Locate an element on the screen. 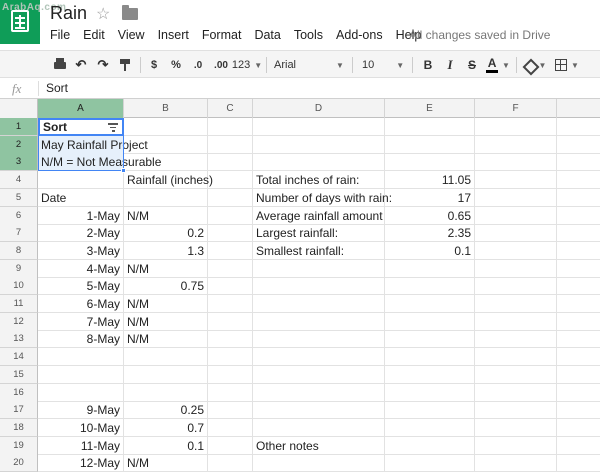 This screenshot has width=600, height=472. cell-a: 10-May is located at coordinates (81, 427).